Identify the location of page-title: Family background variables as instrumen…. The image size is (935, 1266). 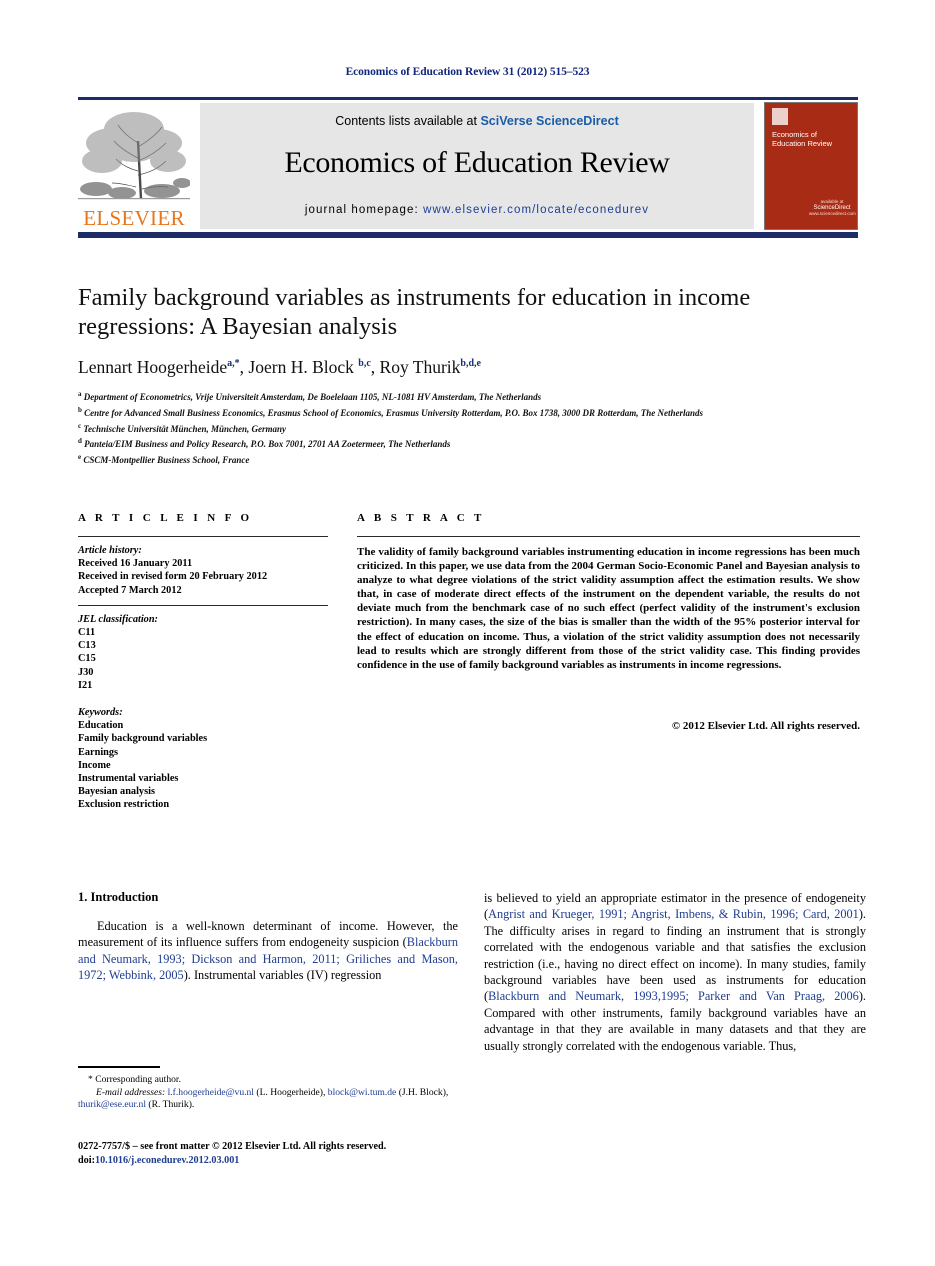
(414, 312).